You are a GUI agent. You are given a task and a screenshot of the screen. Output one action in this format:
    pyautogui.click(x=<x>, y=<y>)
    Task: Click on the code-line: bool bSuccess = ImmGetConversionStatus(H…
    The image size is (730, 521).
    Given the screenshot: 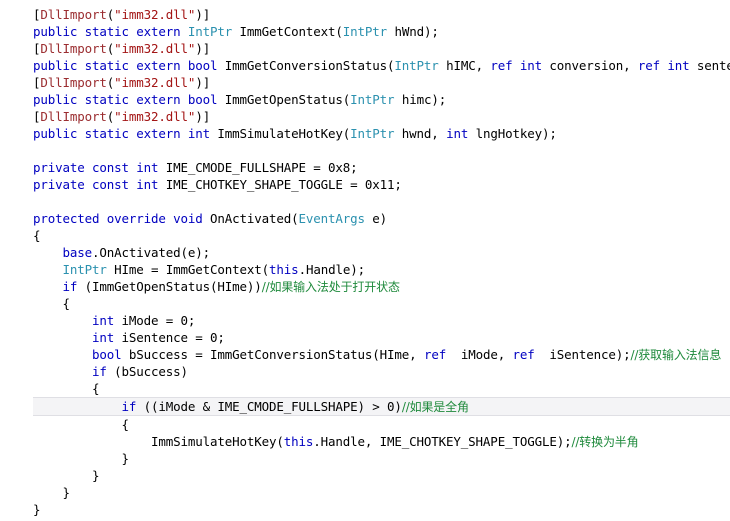 What is the action you would take?
    pyautogui.click(x=365, y=354)
    